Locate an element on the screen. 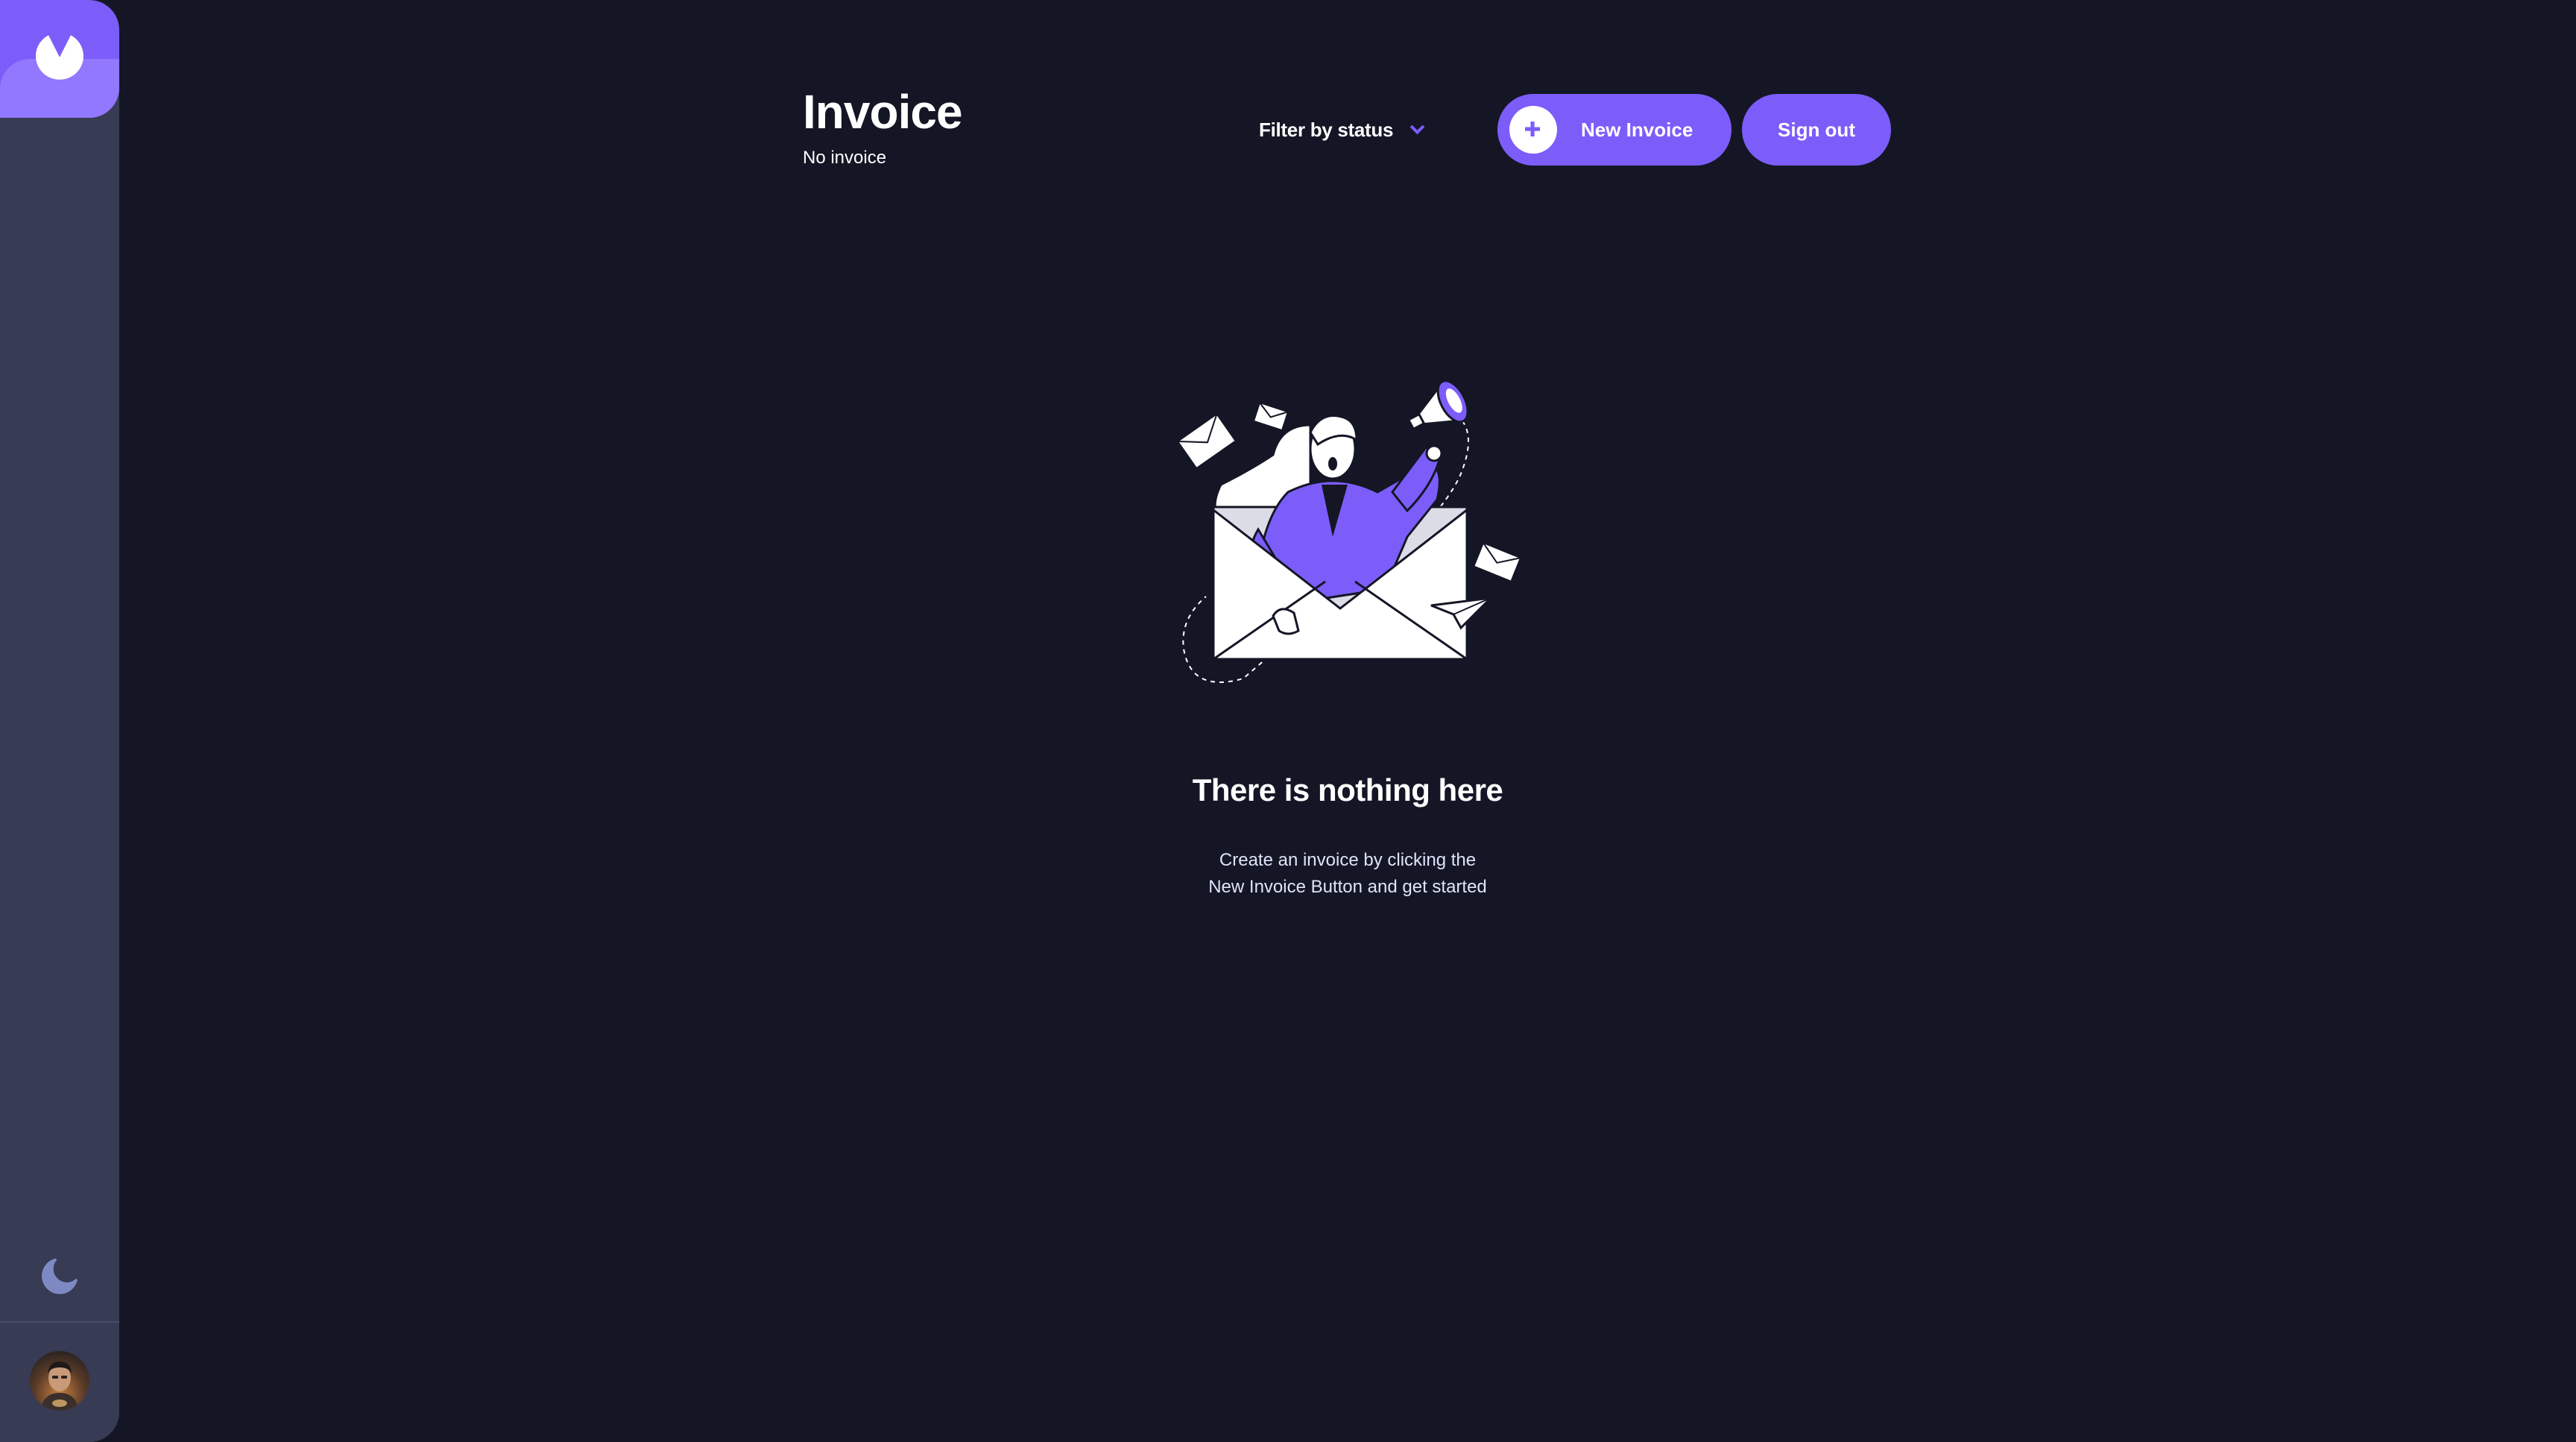 The height and width of the screenshot is (1442, 2576). filter-by-status-dropdown: Filter by status is located at coordinates (1342, 130).